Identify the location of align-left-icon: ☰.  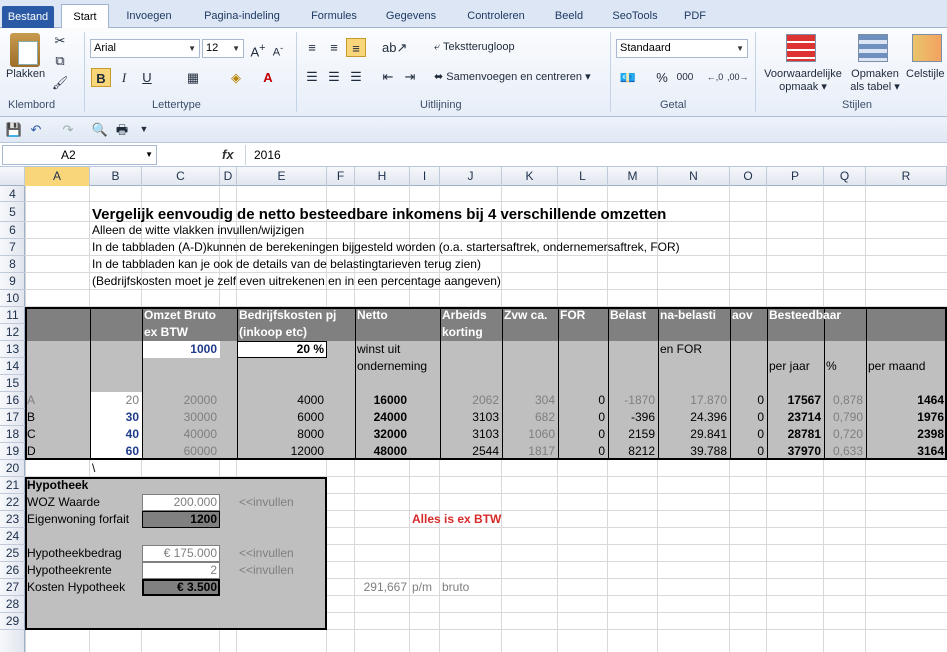
(312, 76).